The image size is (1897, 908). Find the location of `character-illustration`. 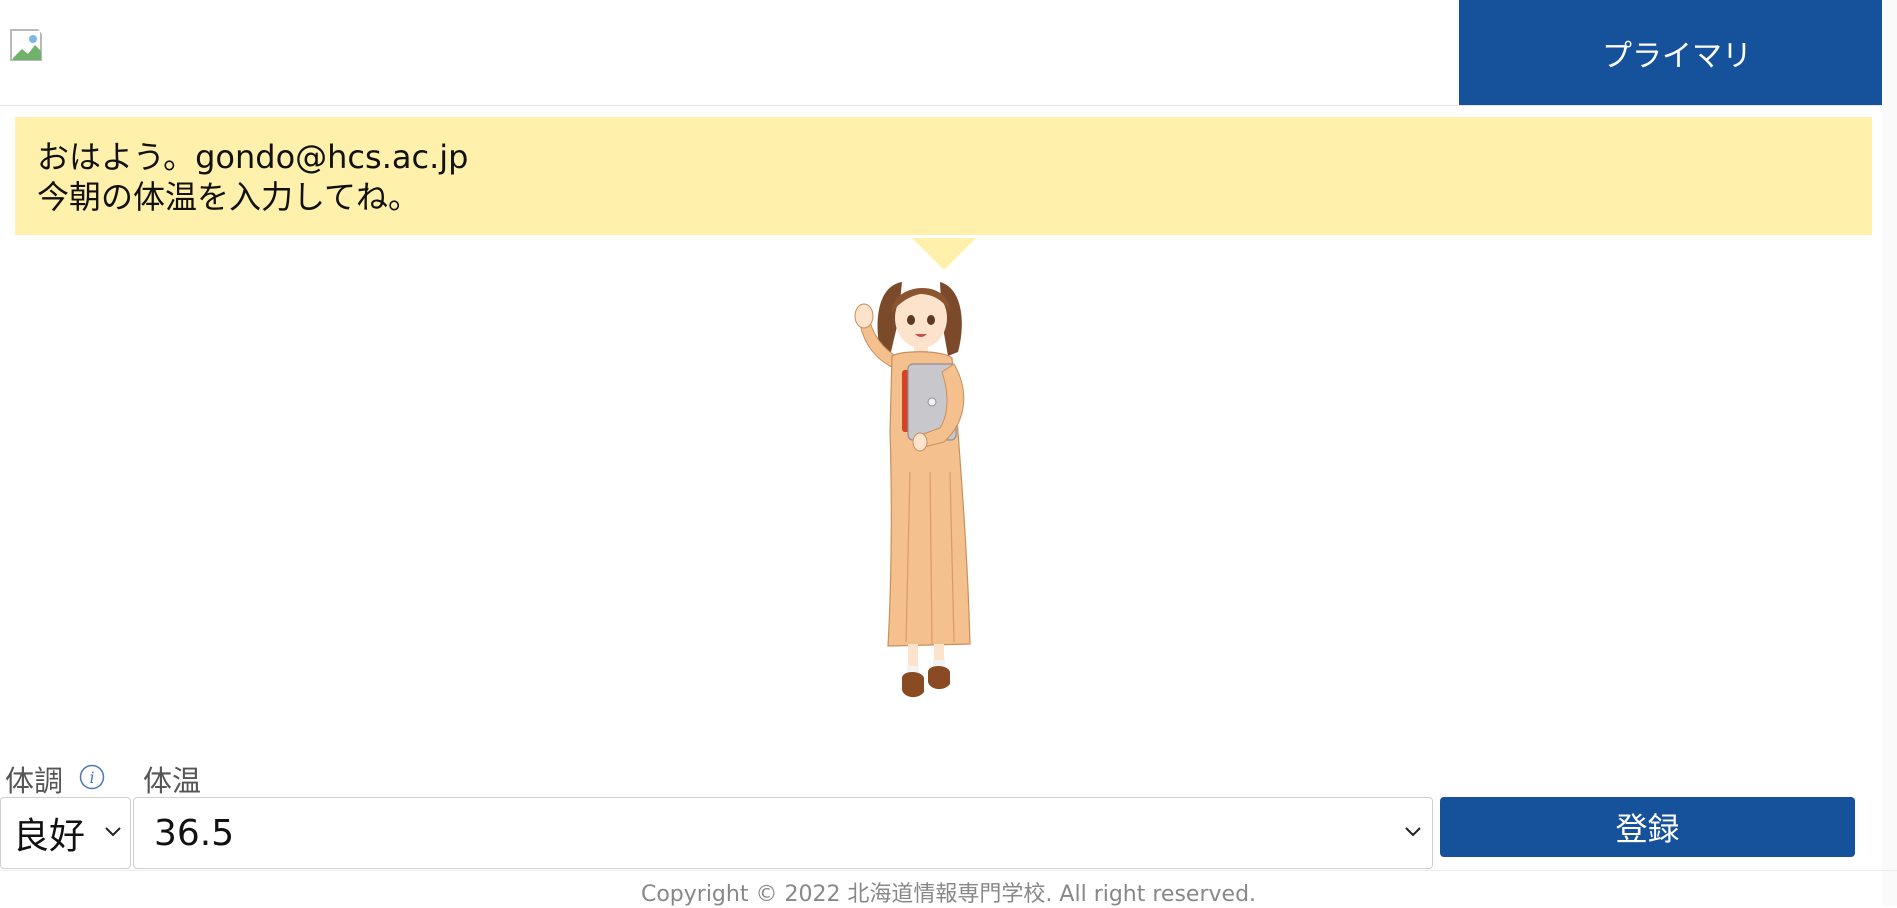

character-illustration is located at coordinates (912, 490).